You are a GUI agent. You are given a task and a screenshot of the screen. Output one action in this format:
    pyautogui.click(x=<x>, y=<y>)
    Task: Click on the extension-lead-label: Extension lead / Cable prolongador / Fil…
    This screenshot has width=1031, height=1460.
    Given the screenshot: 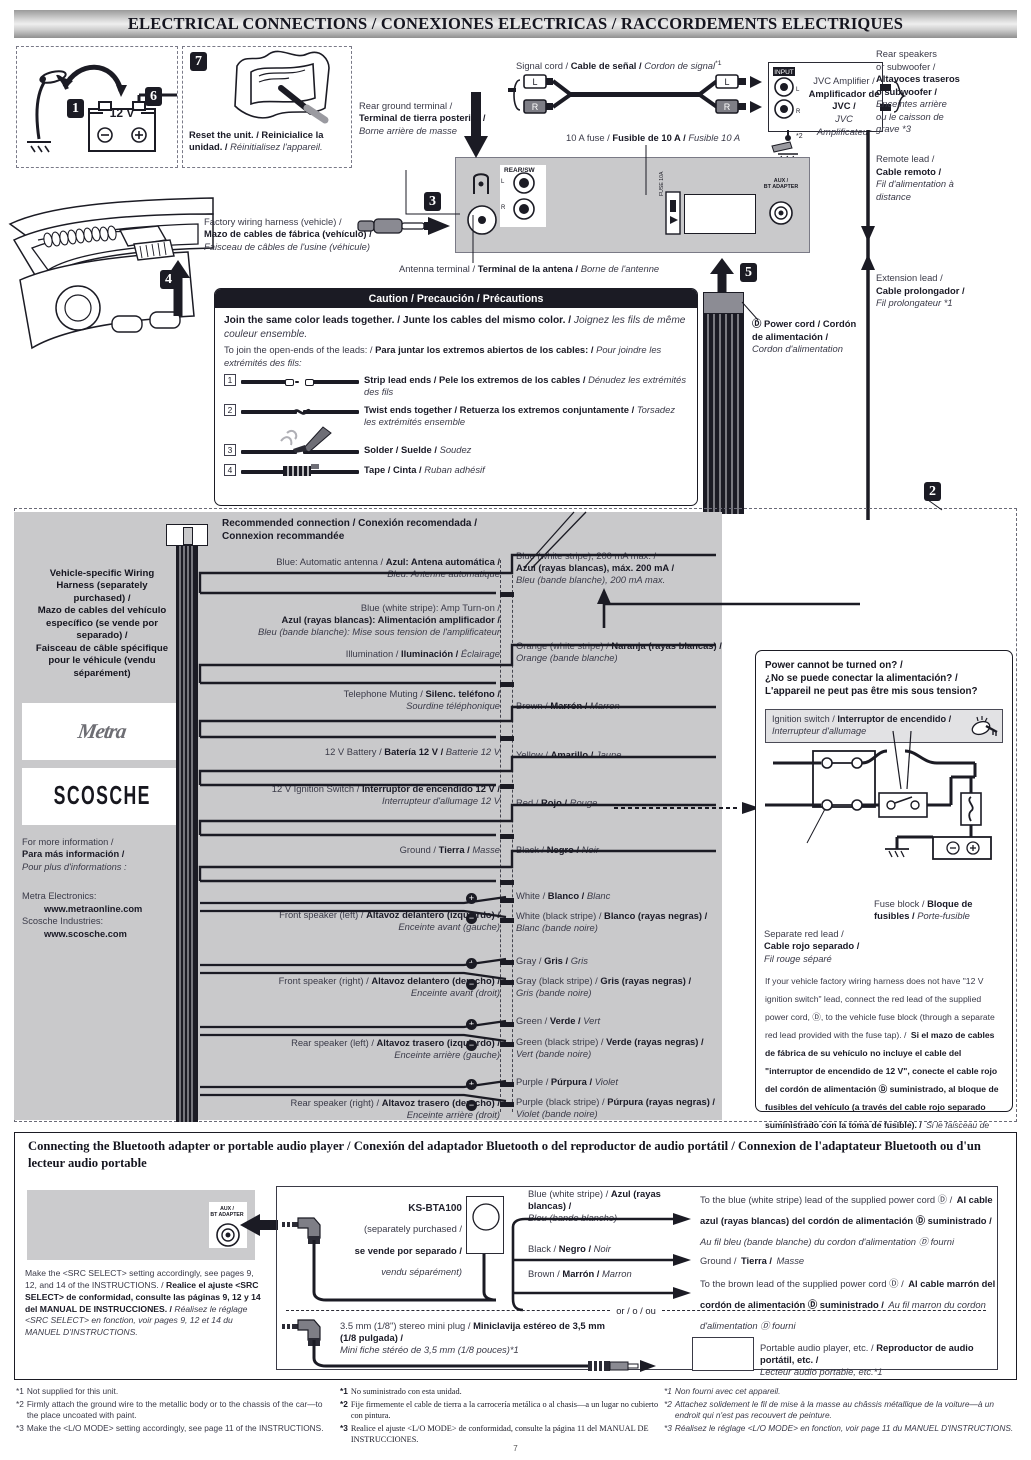 What is the action you would take?
    pyautogui.click(x=926, y=291)
    